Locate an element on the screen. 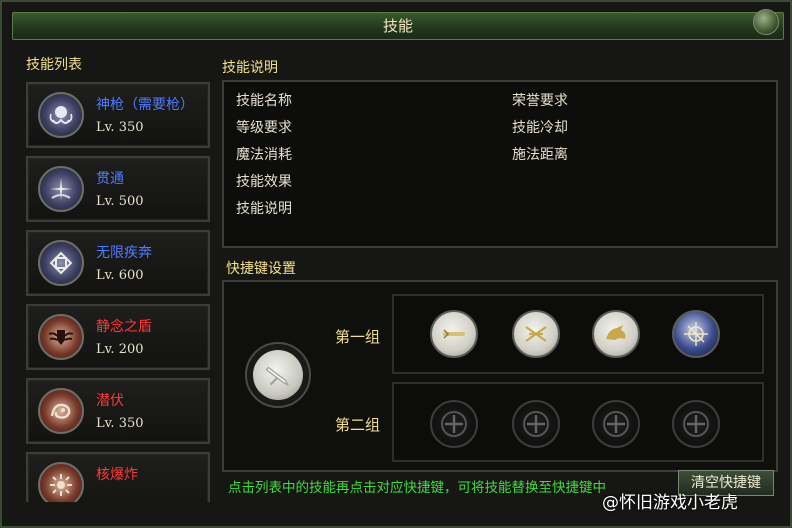  skill-item: 无限疾奔 Lv. 600 is located at coordinates (118, 263).